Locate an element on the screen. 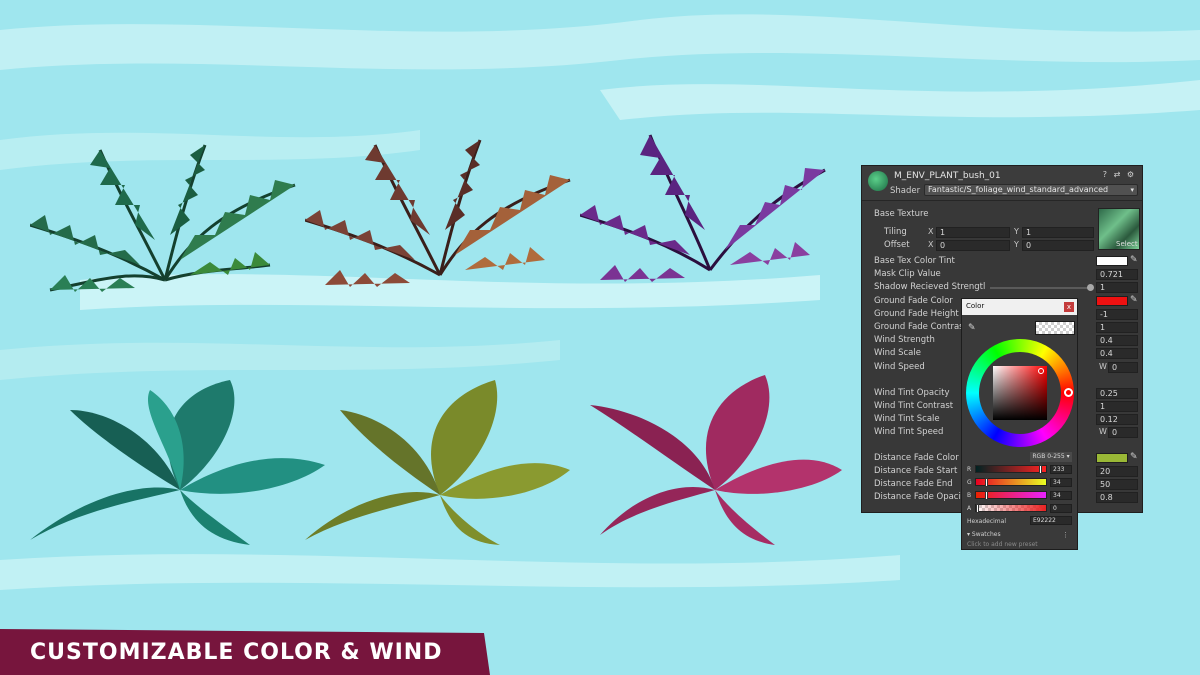  texture-select-button: Select is located at coordinates (1127, 244).